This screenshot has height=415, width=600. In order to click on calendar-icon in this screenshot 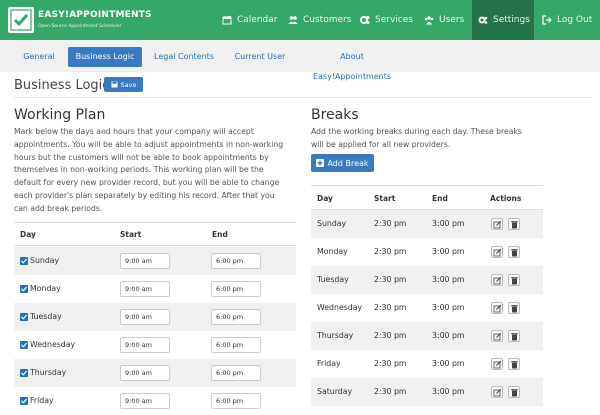, I will do `click(227, 20)`.